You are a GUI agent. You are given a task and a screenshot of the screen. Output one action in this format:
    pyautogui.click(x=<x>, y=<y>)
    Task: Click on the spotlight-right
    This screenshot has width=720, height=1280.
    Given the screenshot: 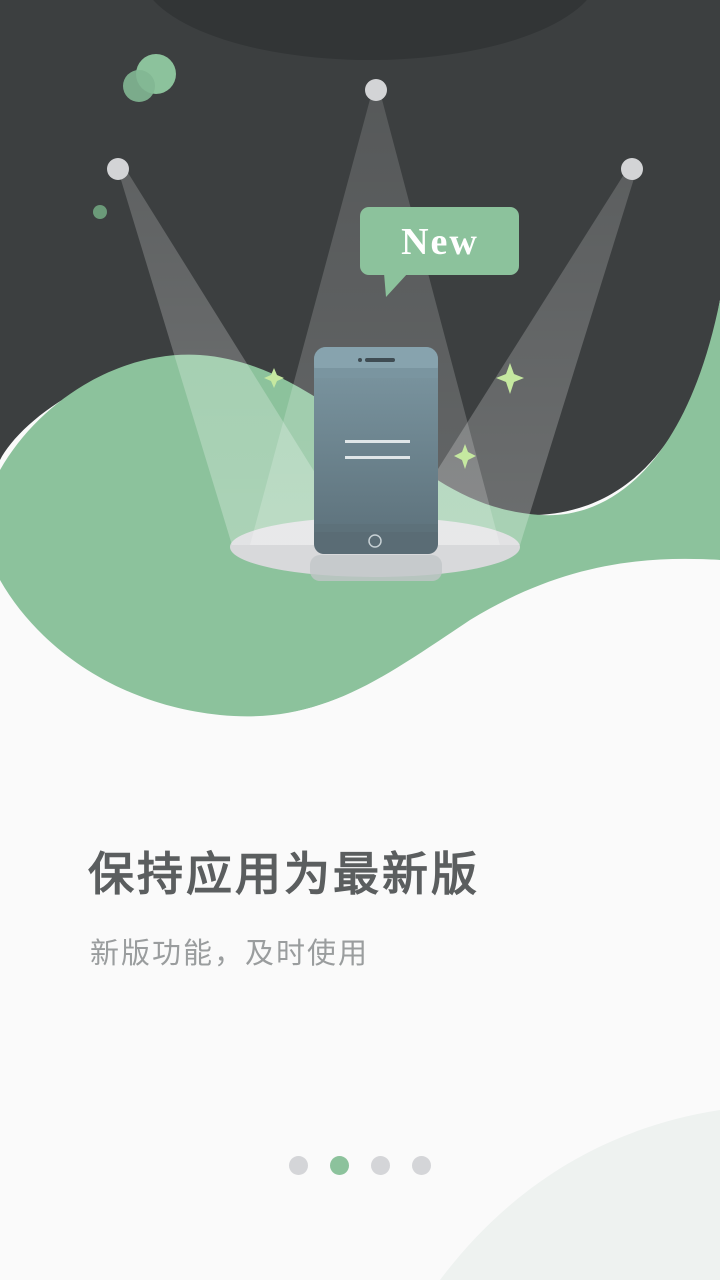 What is the action you would take?
    pyautogui.click(x=632, y=169)
    